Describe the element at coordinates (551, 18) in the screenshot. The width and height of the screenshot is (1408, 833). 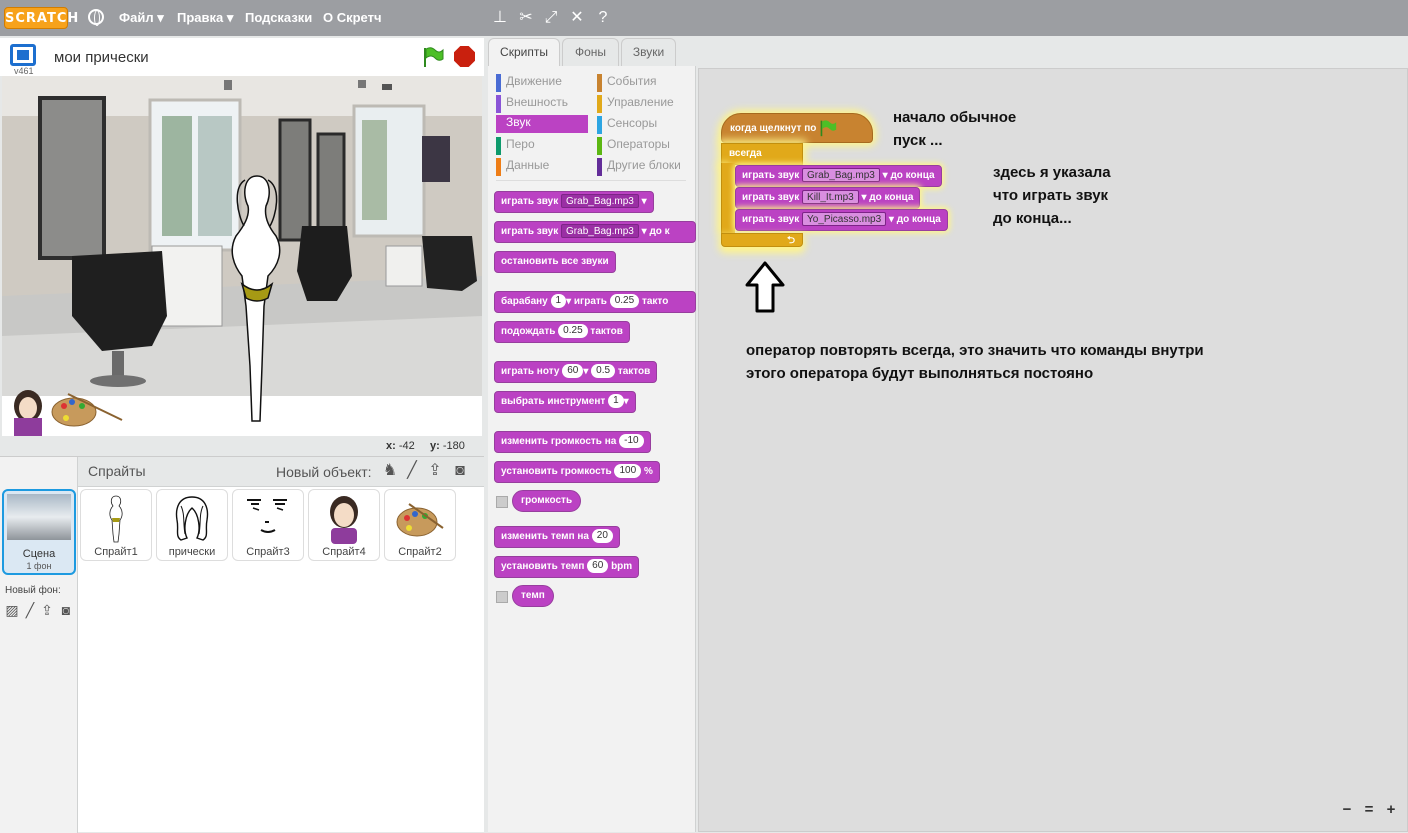
I see `grow-icon: ⤢` at that location.